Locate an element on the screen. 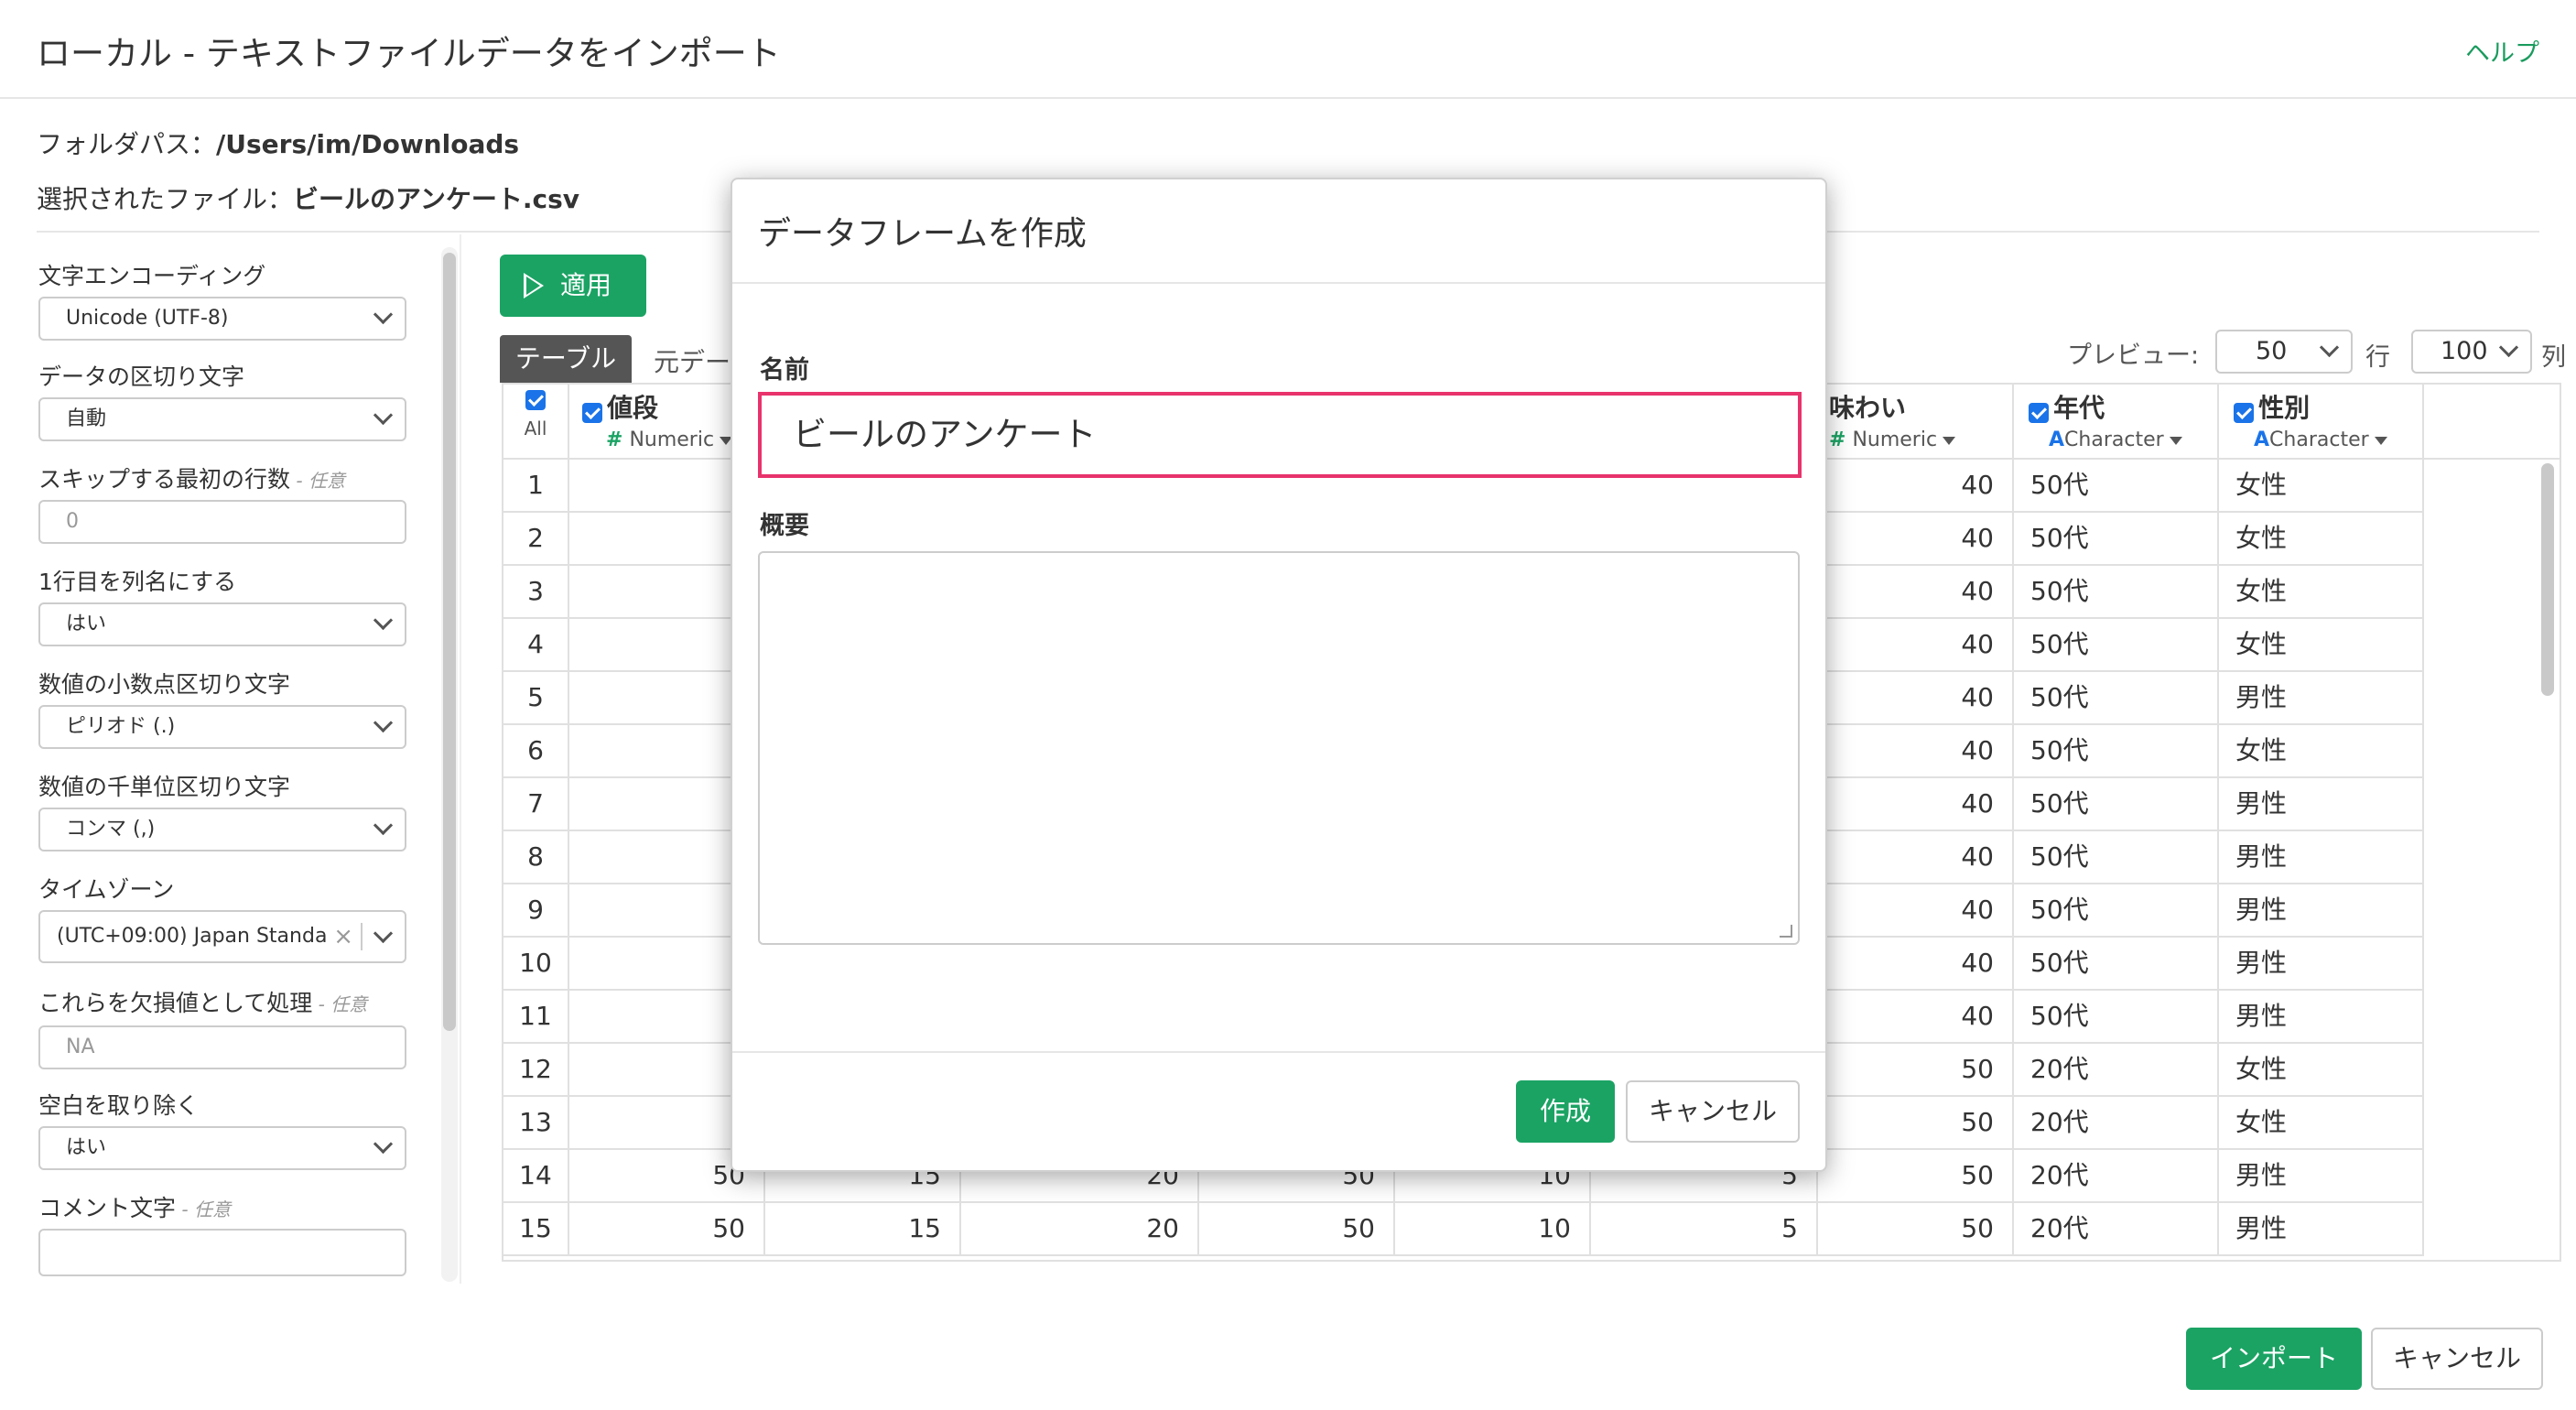 The width and height of the screenshot is (2576, 1410). row-number: 5 is located at coordinates (536, 698).